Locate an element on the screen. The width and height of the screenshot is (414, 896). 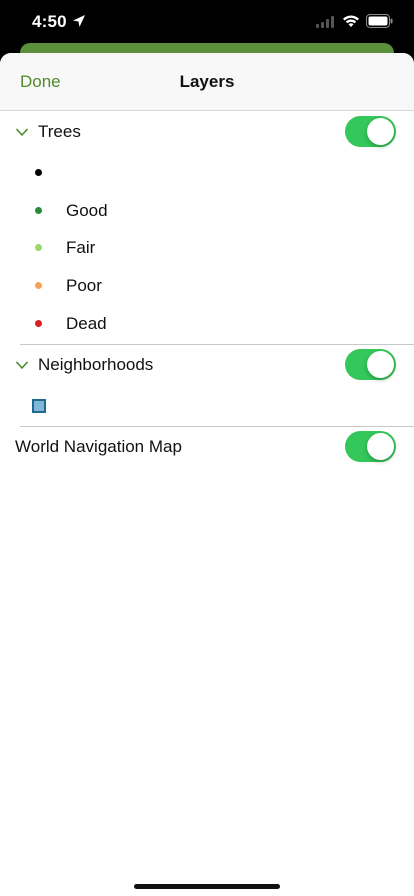
legend-item is located at coordinates (207, 172).